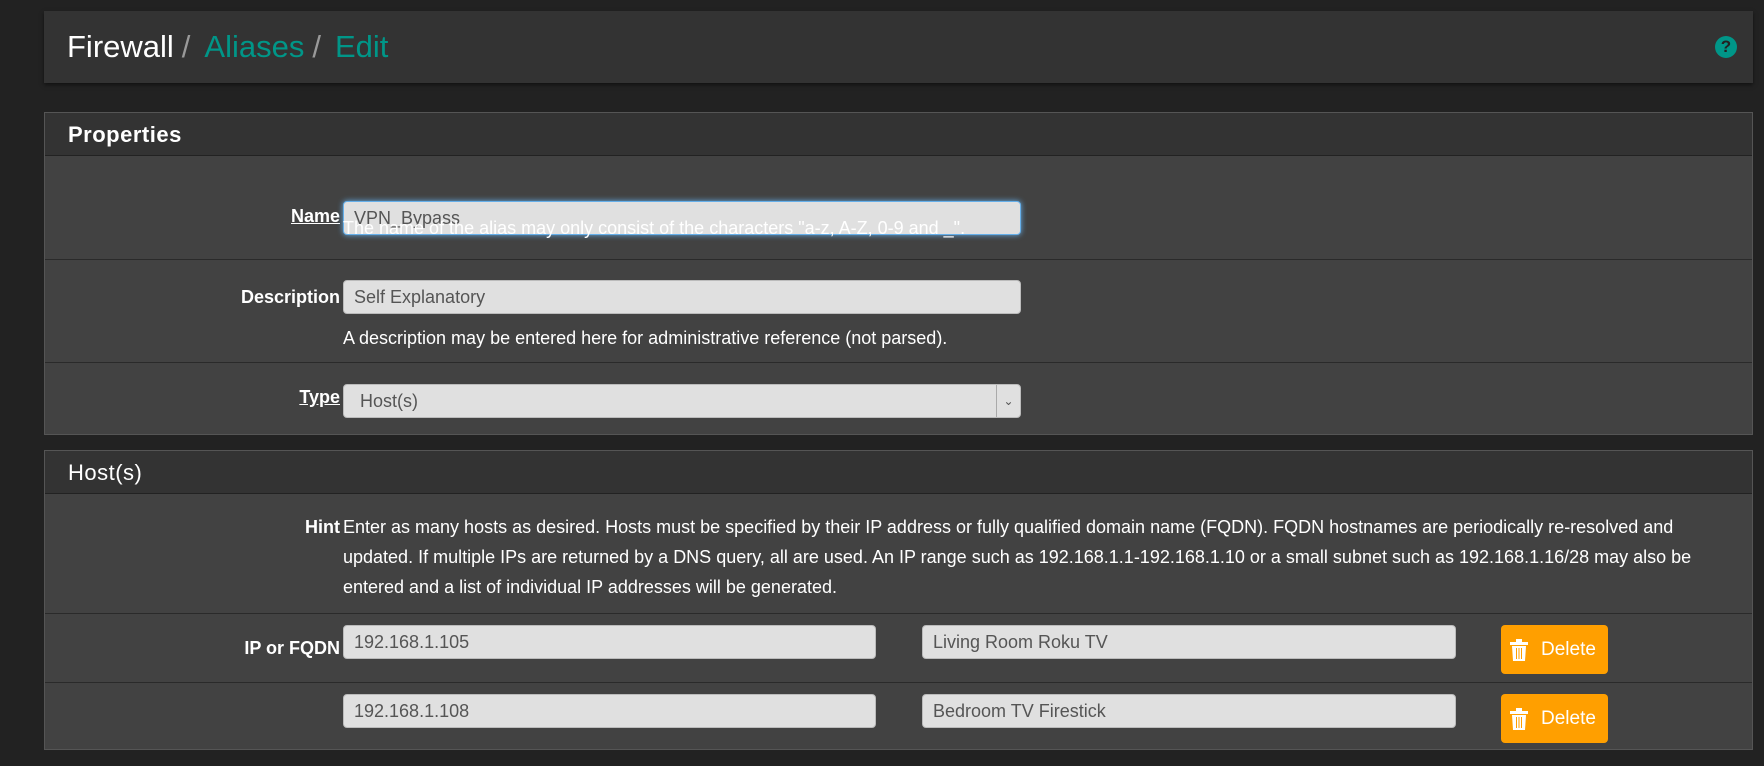  What do you see at coordinates (898, 47) in the screenshot?
I see `page-header: Firewall / Aliases / Edit ?` at bounding box center [898, 47].